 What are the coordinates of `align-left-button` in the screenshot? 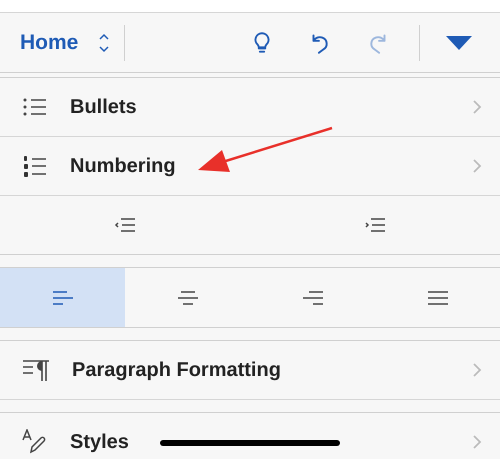 It's located at (62, 297).